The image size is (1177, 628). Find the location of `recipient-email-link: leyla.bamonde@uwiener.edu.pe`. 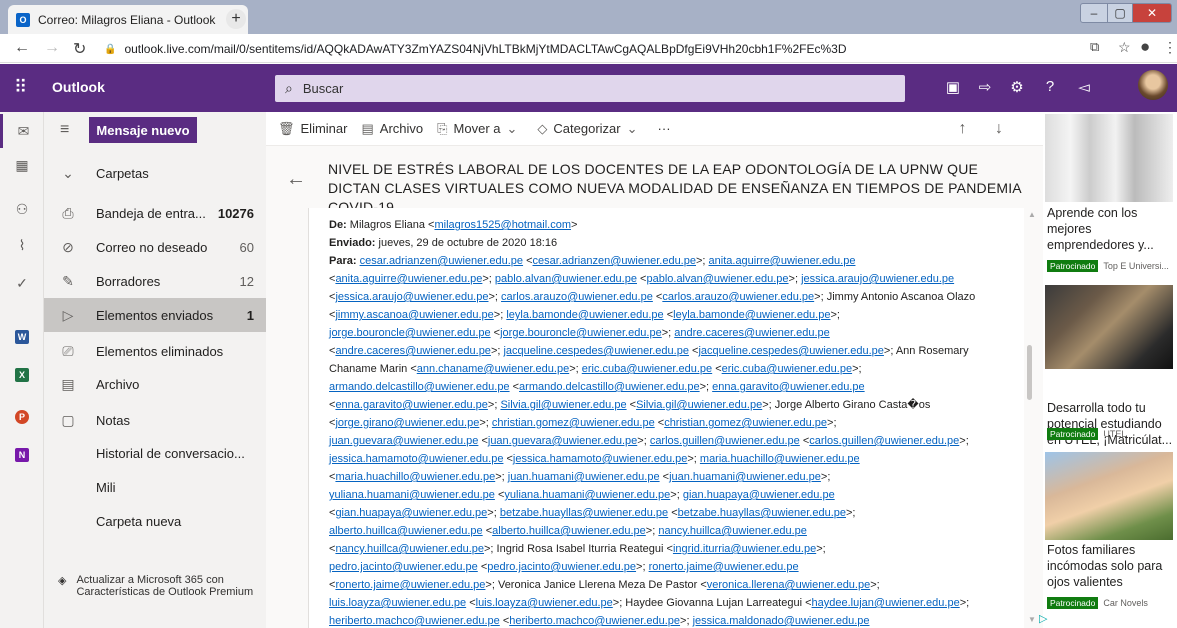

recipient-email-link: leyla.bamonde@uwiener.edu.pe is located at coordinates (751, 315).